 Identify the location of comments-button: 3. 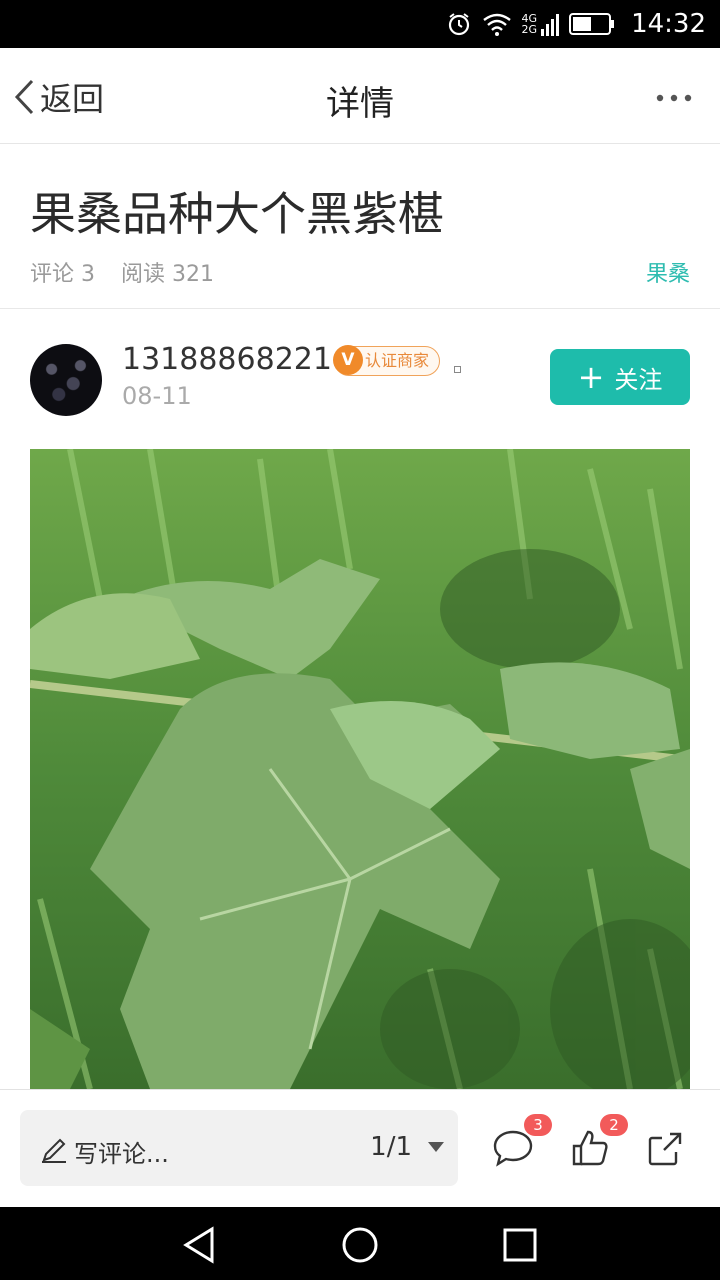
(522, 1143).